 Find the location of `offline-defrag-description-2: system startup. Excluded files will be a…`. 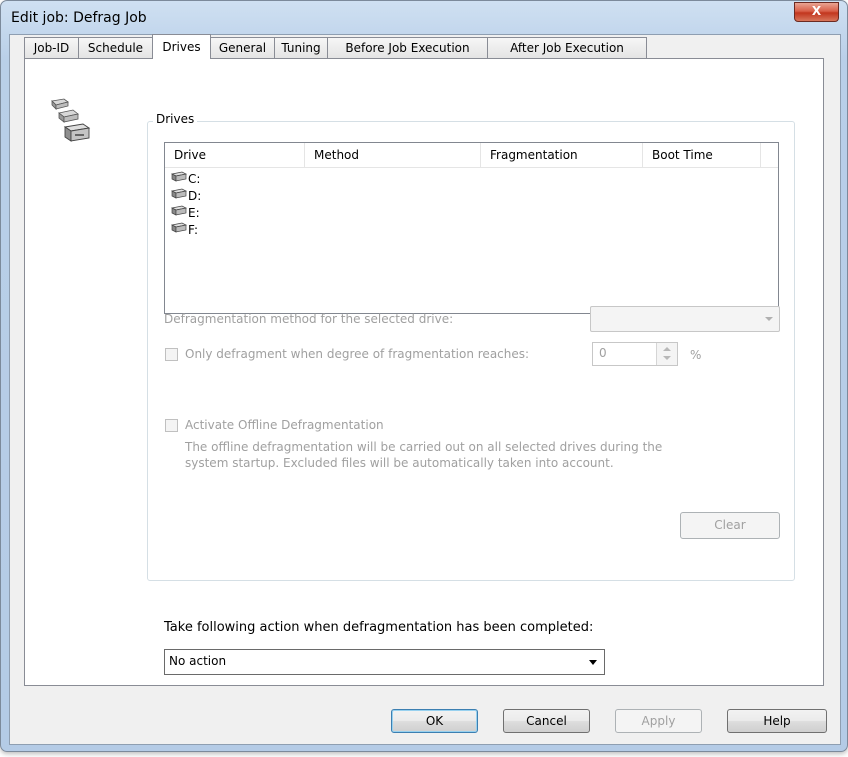

offline-defrag-description-2: system startup. Excluded files will be a… is located at coordinates (399, 463).